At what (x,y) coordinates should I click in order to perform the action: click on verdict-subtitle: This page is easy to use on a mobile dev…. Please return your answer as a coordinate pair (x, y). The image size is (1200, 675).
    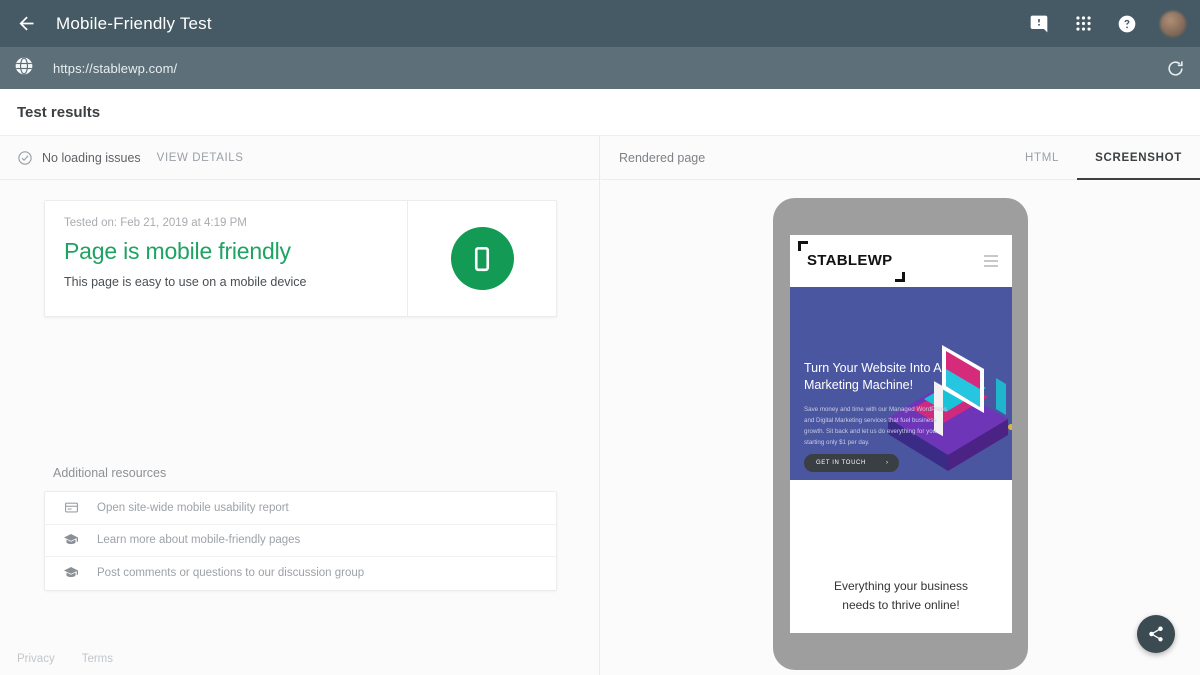
    Looking at the image, I should click on (185, 282).